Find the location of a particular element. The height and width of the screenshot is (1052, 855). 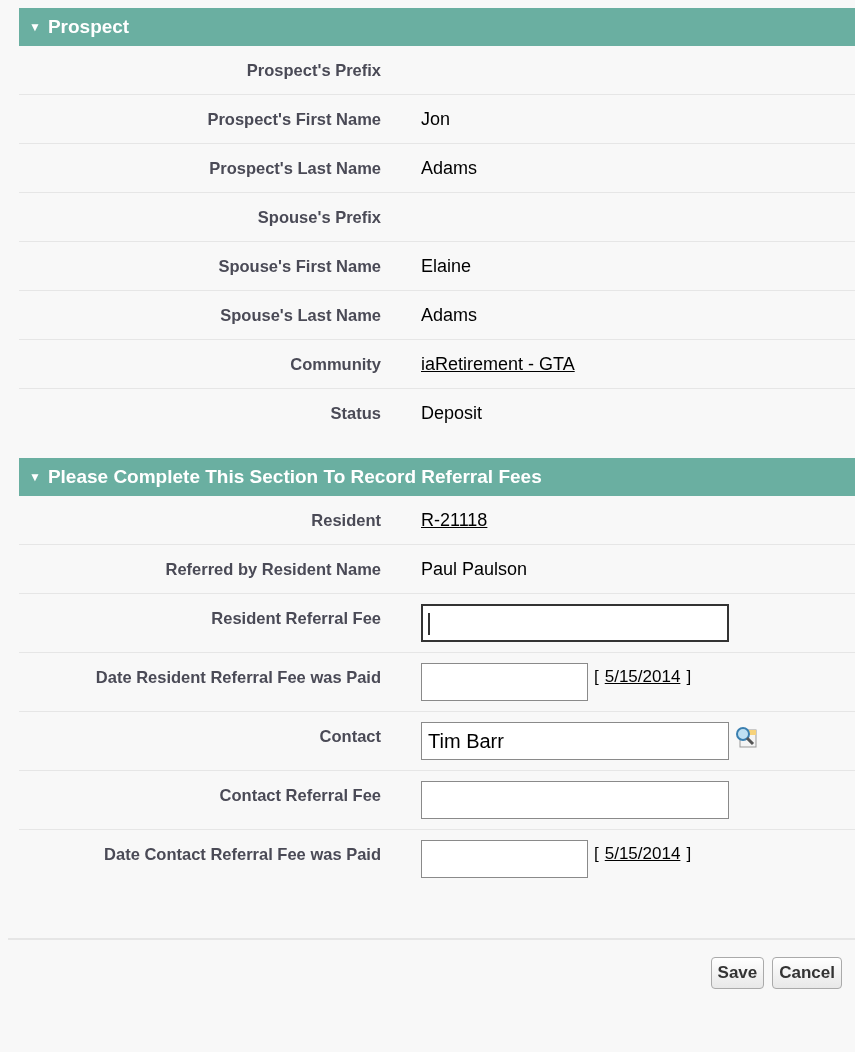

cancel-button: Cancel is located at coordinates (807, 973).